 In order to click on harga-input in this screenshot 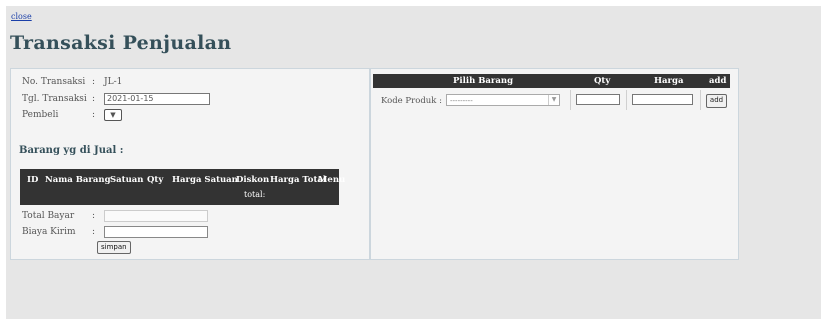, I will do `click(662, 99)`.